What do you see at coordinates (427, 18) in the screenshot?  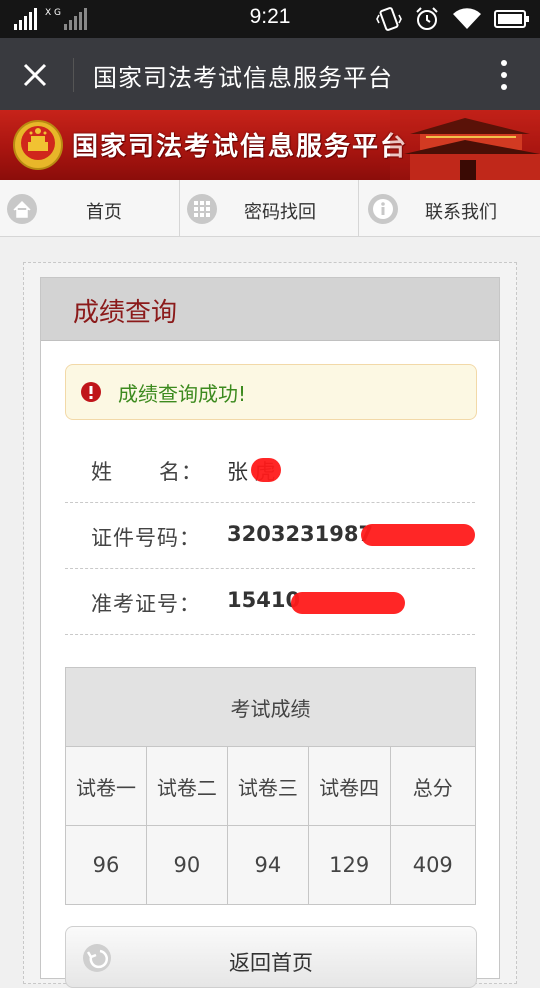 I see `alarm-icon` at bounding box center [427, 18].